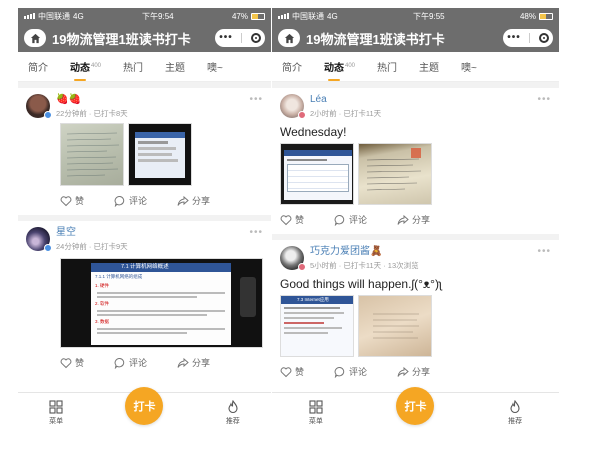 This screenshot has width=611, height=467. I want to click on post-meta: 24分钟前 · 已打卡9天, so click(92, 246).